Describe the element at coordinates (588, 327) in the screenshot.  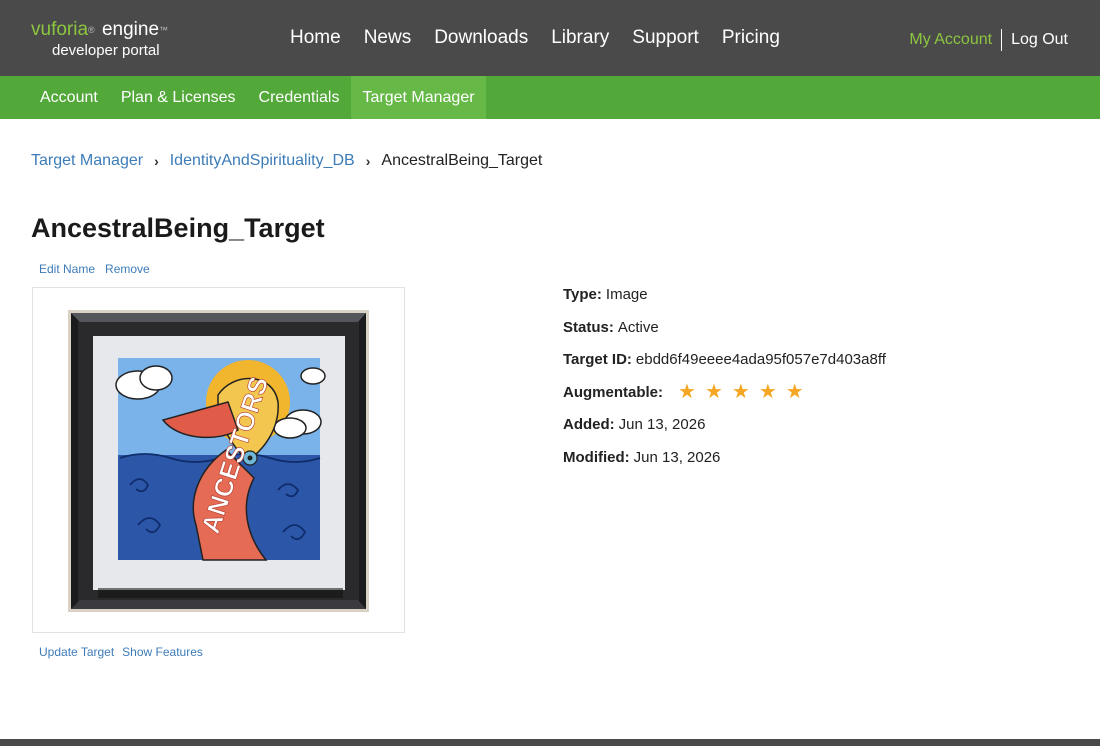
I see `status-label: Status:` at that location.